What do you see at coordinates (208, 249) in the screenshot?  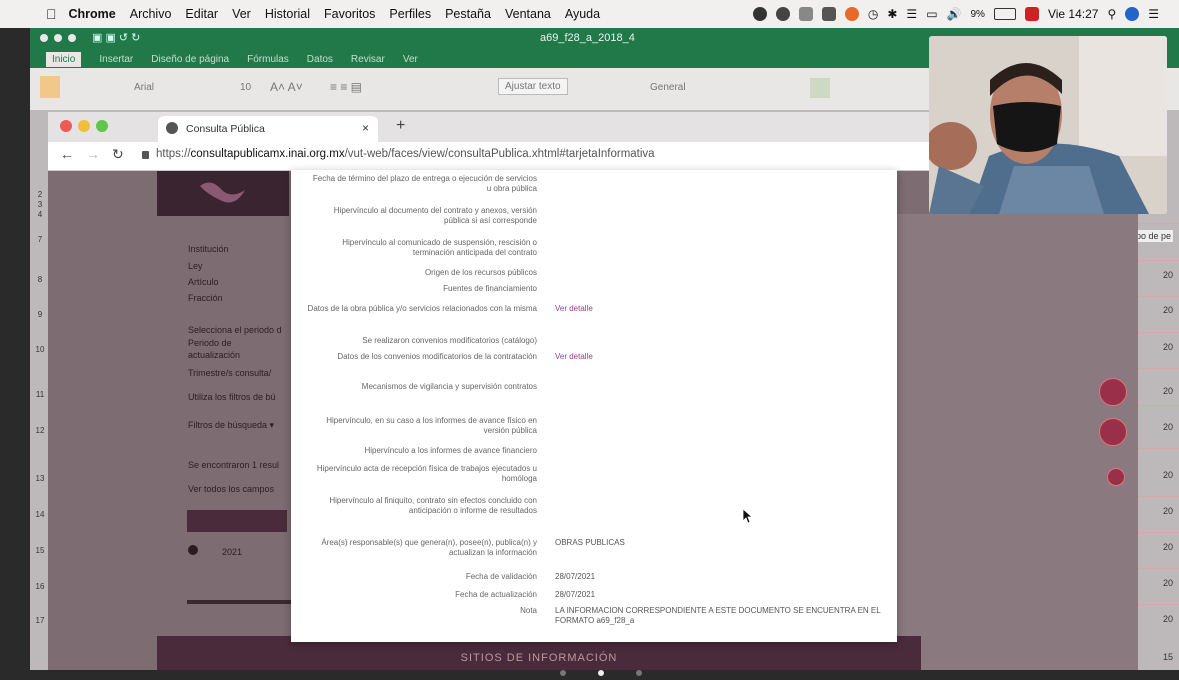 I see `filter-label-institucion: Institución` at bounding box center [208, 249].